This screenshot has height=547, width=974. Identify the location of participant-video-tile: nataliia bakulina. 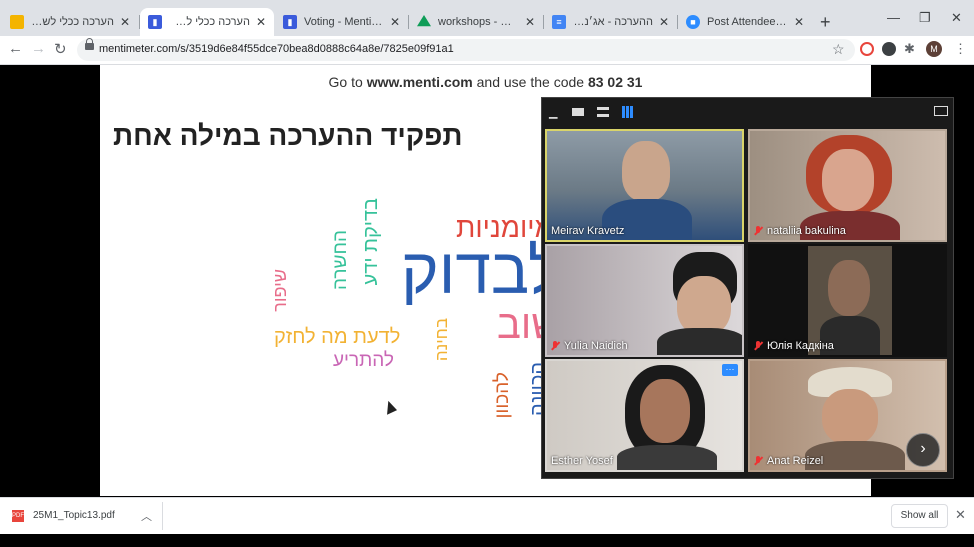
(847, 185).